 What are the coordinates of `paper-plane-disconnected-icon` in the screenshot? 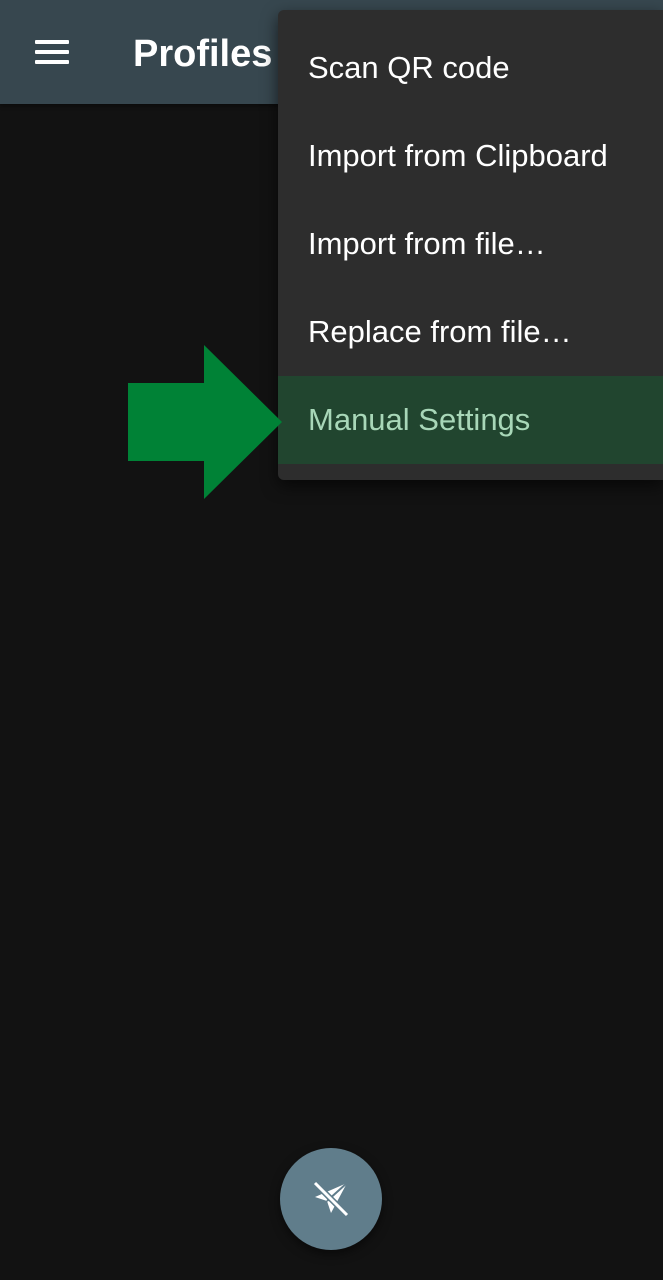 It's located at (331, 1199).